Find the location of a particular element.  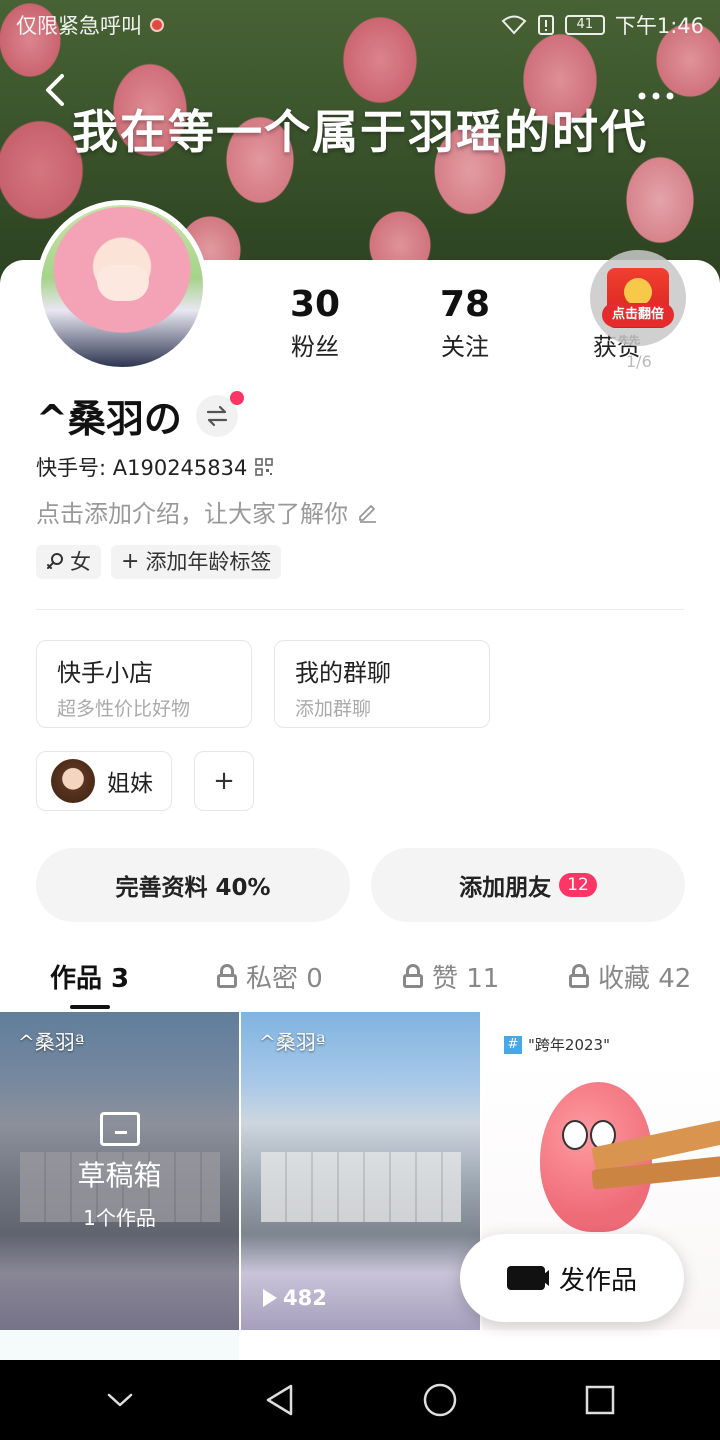

stat-fans: 30 粉丝 is located at coordinates (315, 323).